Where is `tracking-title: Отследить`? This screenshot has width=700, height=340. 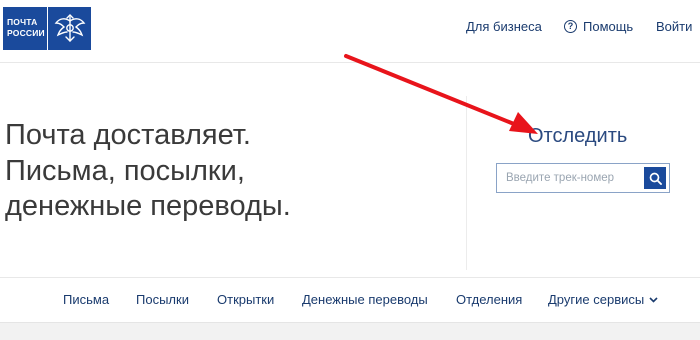
tracking-title: Отследить is located at coordinates (578, 136).